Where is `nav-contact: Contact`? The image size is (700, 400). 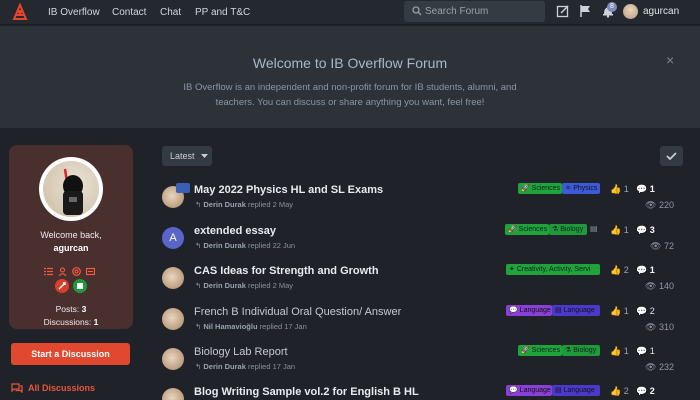 nav-contact: Contact is located at coordinates (129, 12).